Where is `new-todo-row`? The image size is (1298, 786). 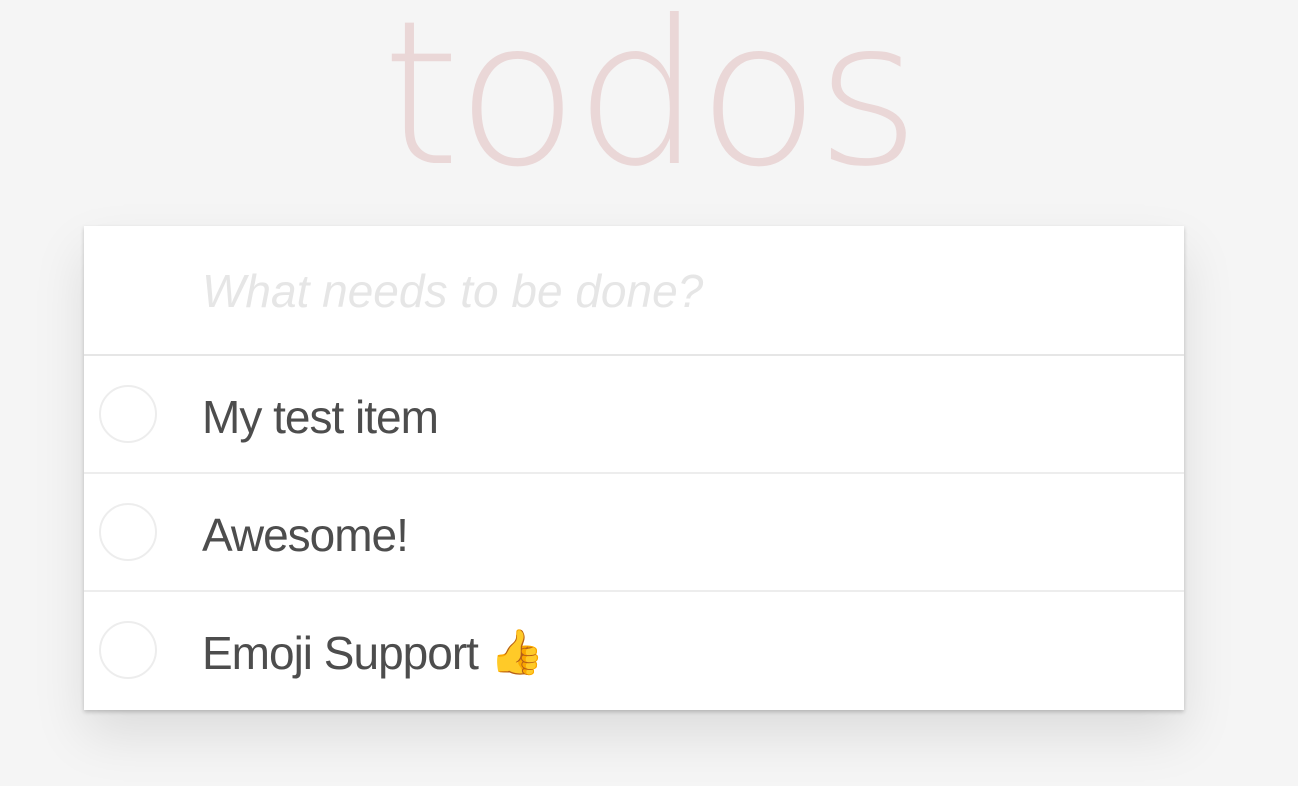 new-todo-row is located at coordinates (634, 291).